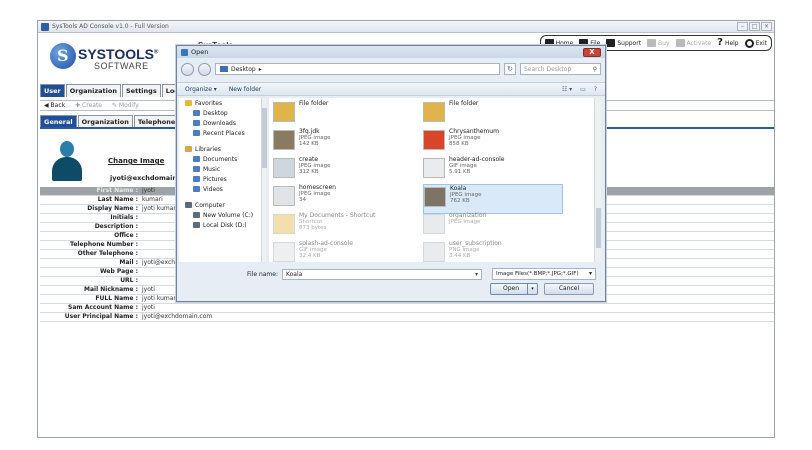  I want to click on view-controls: ☷ ▾ ▭ ?, so click(579, 89).